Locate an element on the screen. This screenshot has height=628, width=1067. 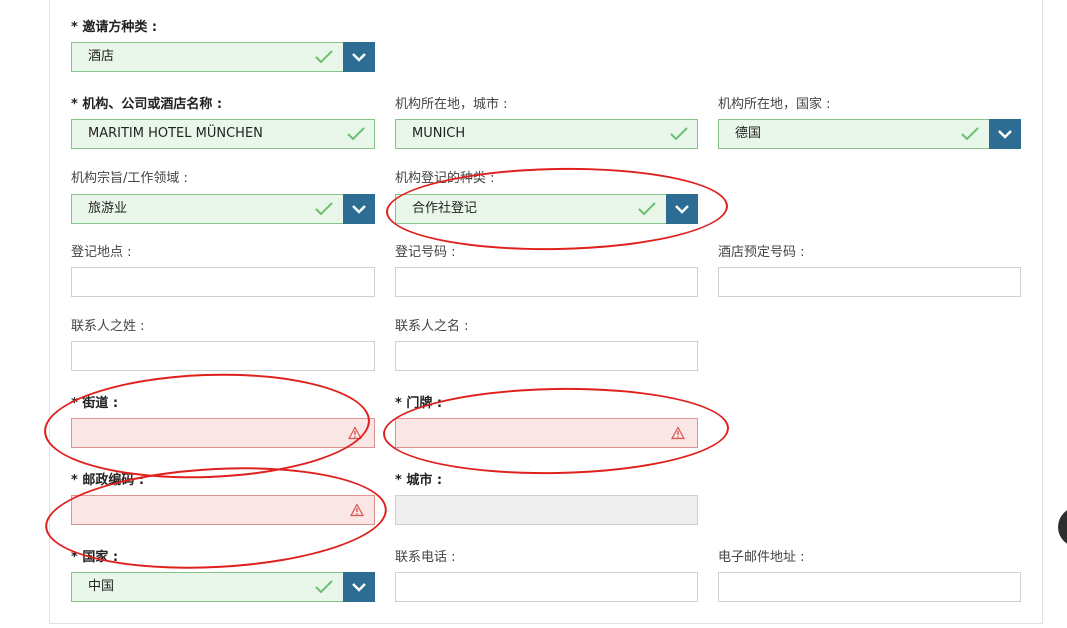
registration-type-dropdown-button is located at coordinates (682, 209).